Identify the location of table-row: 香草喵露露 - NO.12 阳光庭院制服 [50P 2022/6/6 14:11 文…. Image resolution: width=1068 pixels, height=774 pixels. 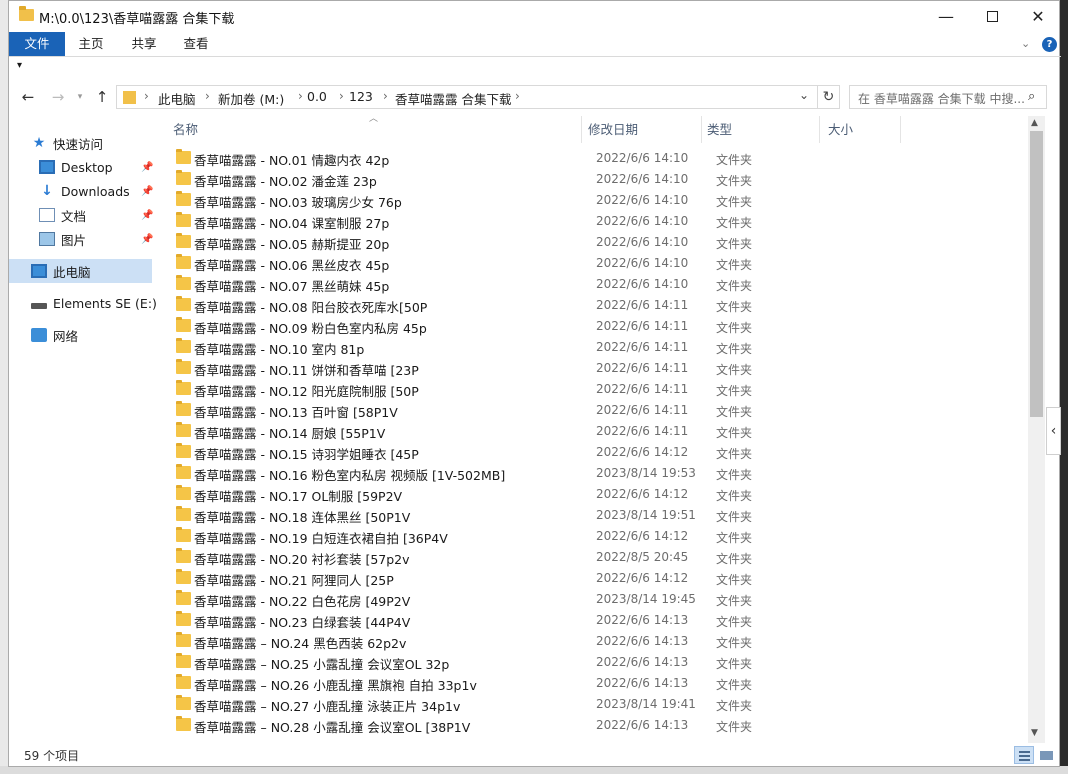
(599, 389).